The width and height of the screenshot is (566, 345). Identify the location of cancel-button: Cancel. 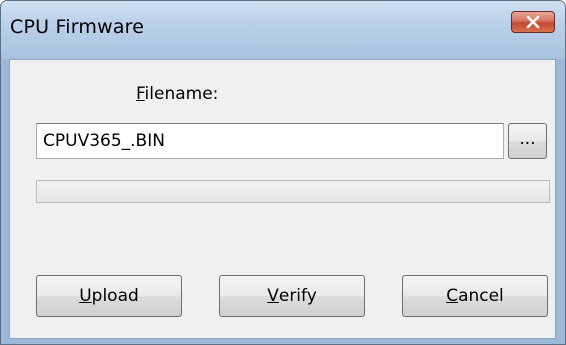
(475, 296).